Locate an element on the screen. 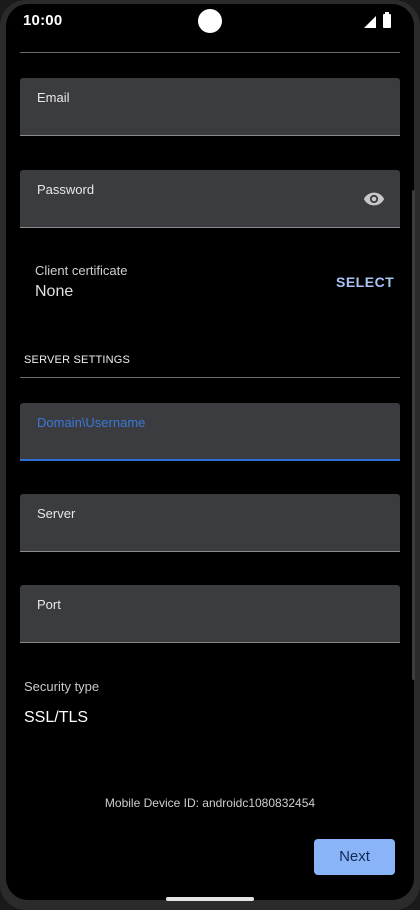 Image resolution: width=420 pixels, height=910 pixels. client-certificate-label: Client certificate is located at coordinates (81, 270).